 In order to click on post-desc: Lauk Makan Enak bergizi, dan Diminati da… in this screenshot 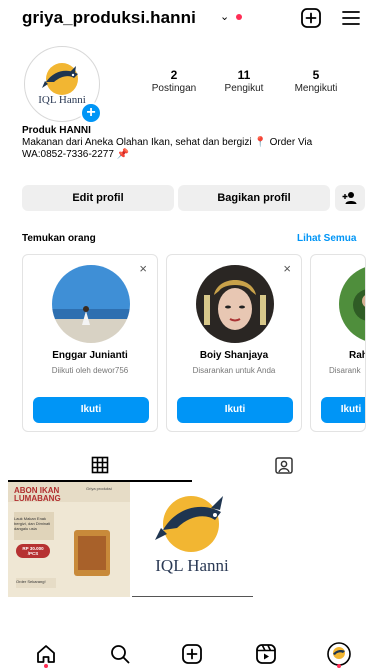, I will do `click(32, 523)`.